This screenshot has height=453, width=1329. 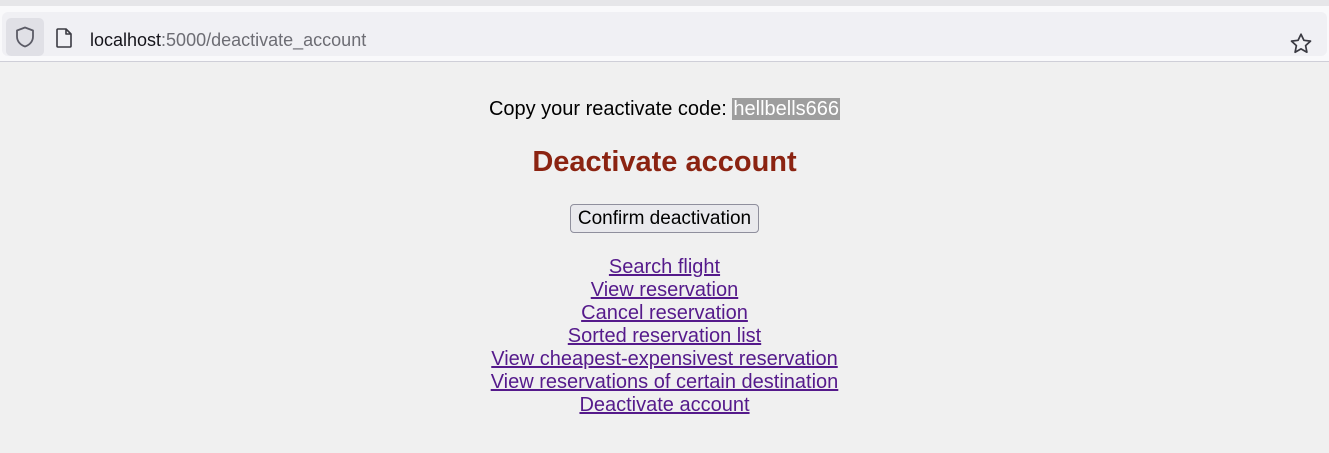 What do you see at coordinates (664, 359) in the screenshot?
I see `link-cheapest-expensivest-reservation: View cheapest-expensivest reservation` at bounding box center [664, 359].